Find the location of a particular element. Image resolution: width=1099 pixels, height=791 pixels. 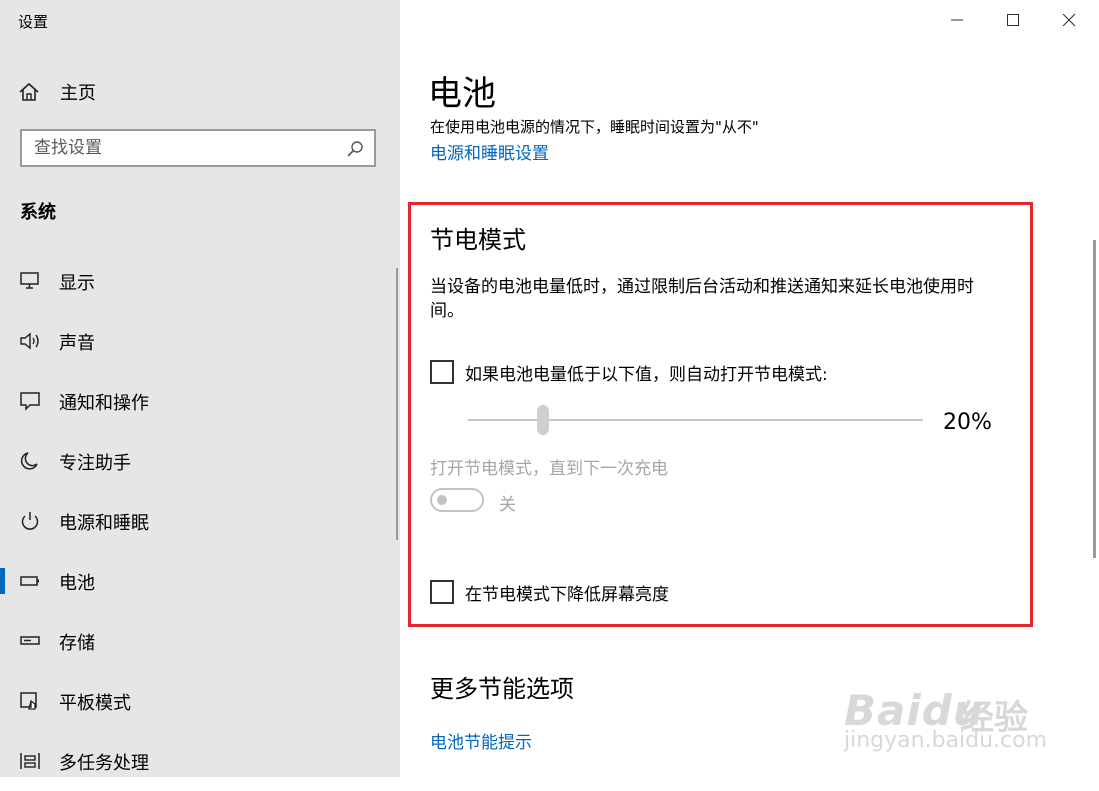

notification-icon is located at coordinates (30, 401).